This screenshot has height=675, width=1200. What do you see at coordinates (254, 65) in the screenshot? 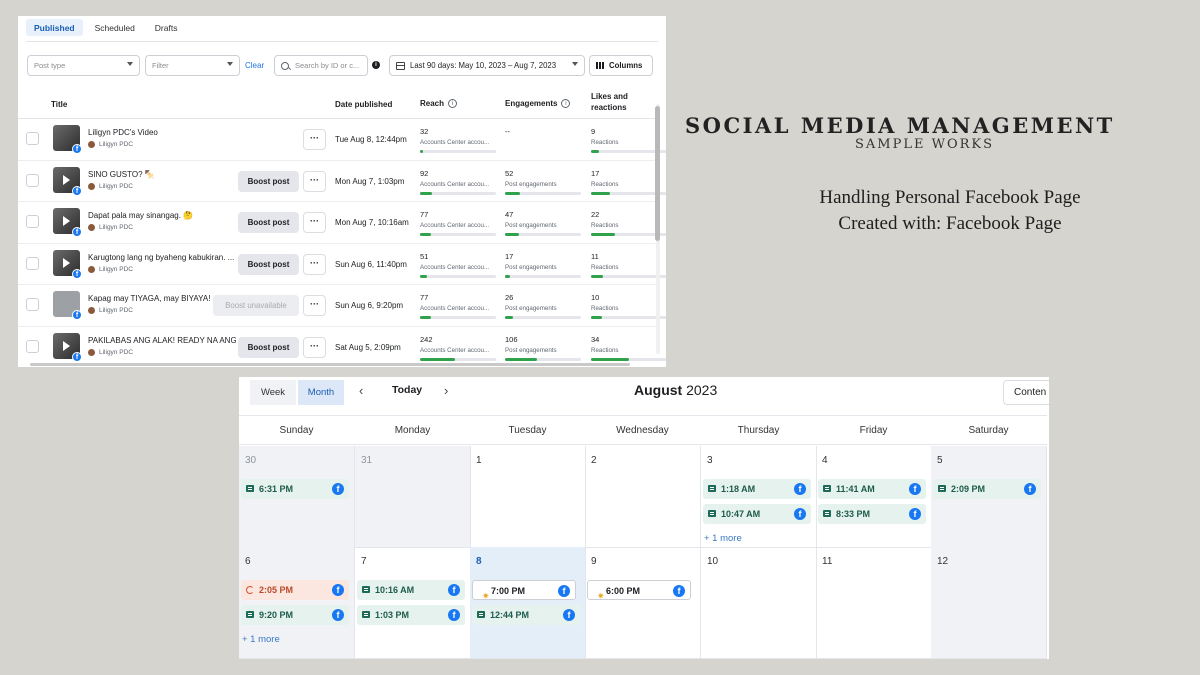
I see `clear-filters-link: Clear` at bounding box center [254, 65].